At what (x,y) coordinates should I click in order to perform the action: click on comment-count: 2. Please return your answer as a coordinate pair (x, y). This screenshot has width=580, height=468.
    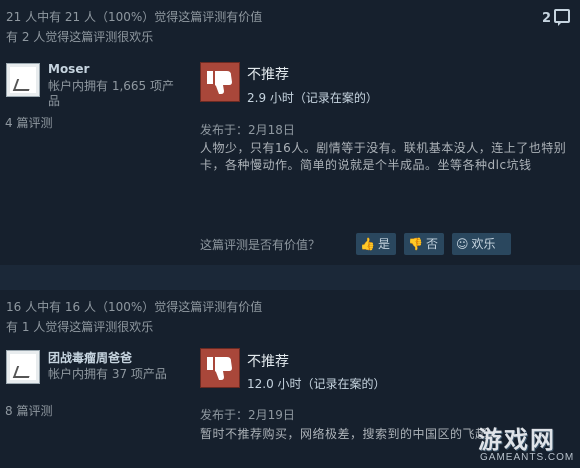
    Looking at the image, I should click on (556, 17).